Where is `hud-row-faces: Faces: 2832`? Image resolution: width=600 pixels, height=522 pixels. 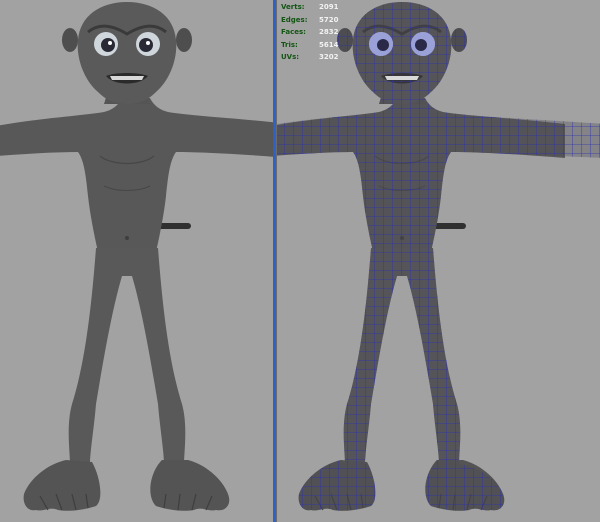 hud-row-faces: Faces: 2832 is located at coordinates (309, 32).